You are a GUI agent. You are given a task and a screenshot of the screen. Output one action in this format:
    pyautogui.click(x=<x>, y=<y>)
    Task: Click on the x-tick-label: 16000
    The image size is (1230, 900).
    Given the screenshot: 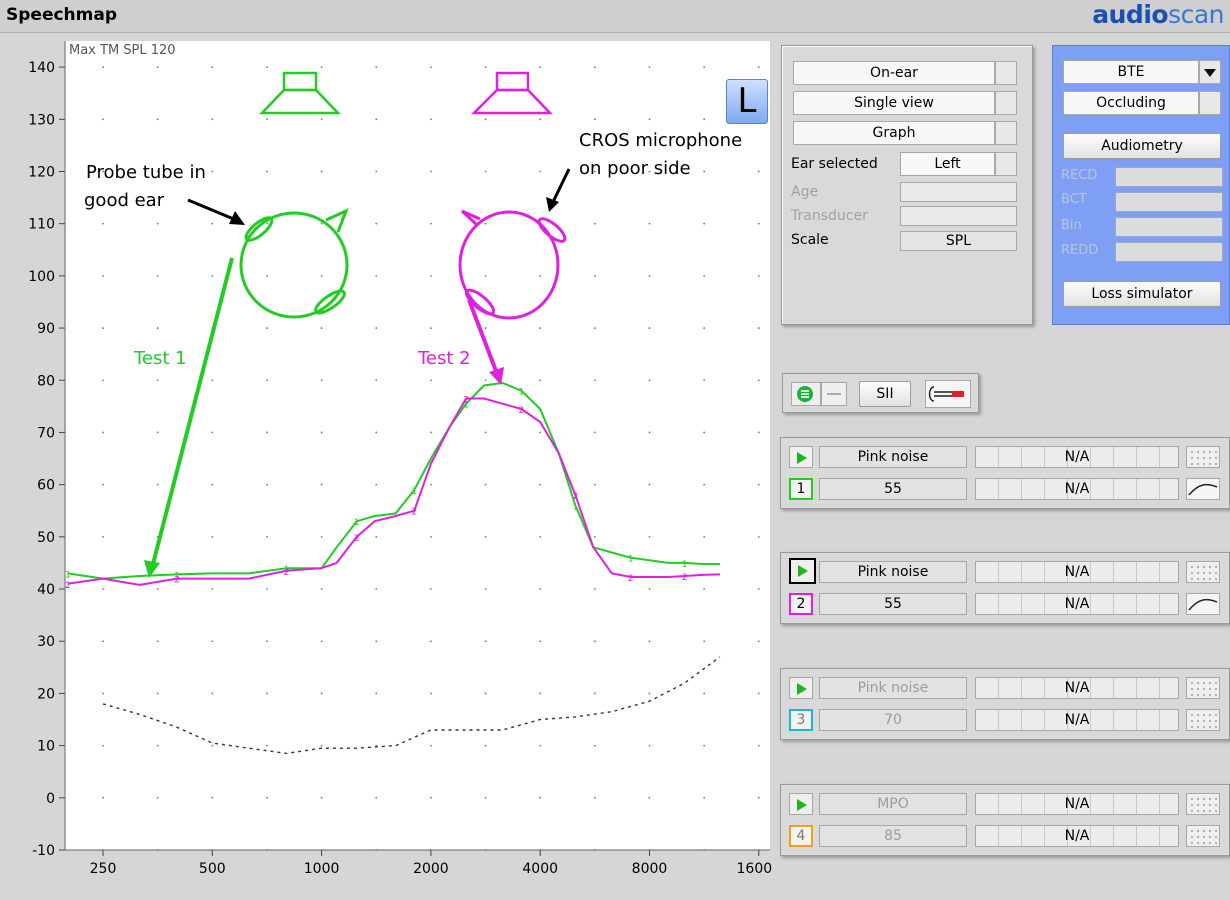 What is the action you would take?
    pyautogui.click(x=755, y=869)
    